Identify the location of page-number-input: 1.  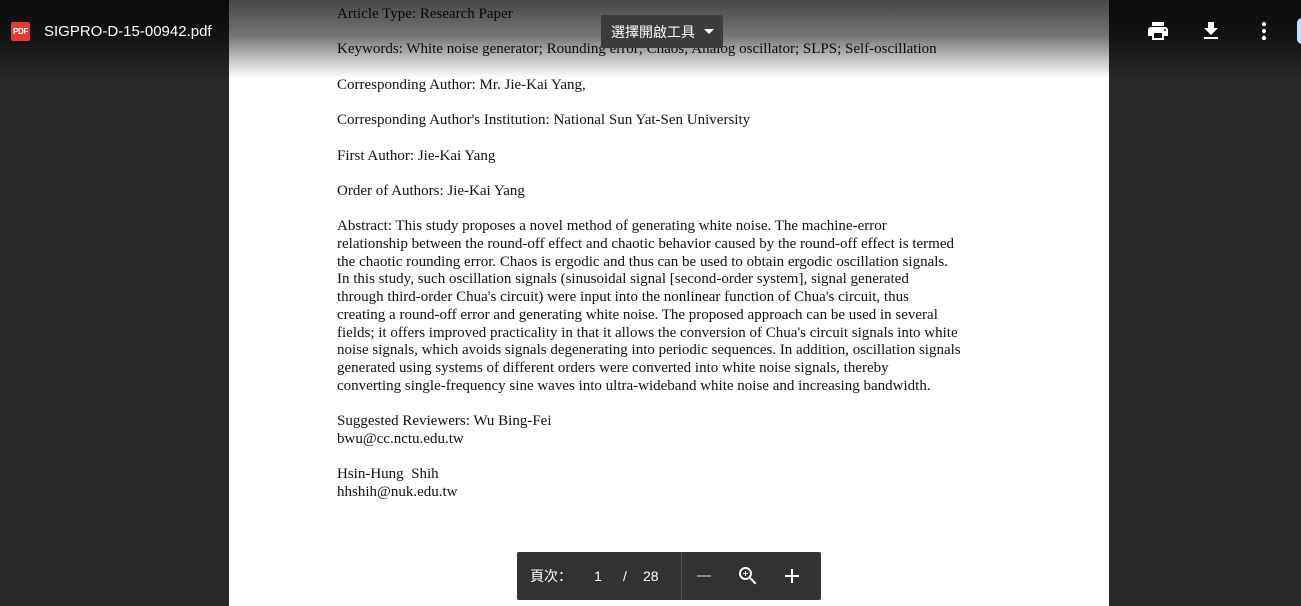
(598, 576).